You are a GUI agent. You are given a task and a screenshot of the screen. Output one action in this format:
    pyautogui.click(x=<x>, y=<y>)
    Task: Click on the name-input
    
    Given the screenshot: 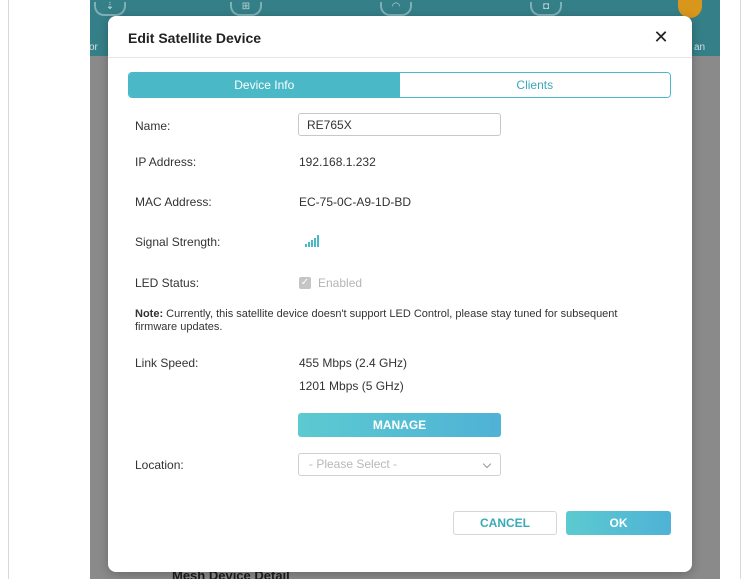 What is the action you would take?
    pyautogui.click(x=399, y=124)
    